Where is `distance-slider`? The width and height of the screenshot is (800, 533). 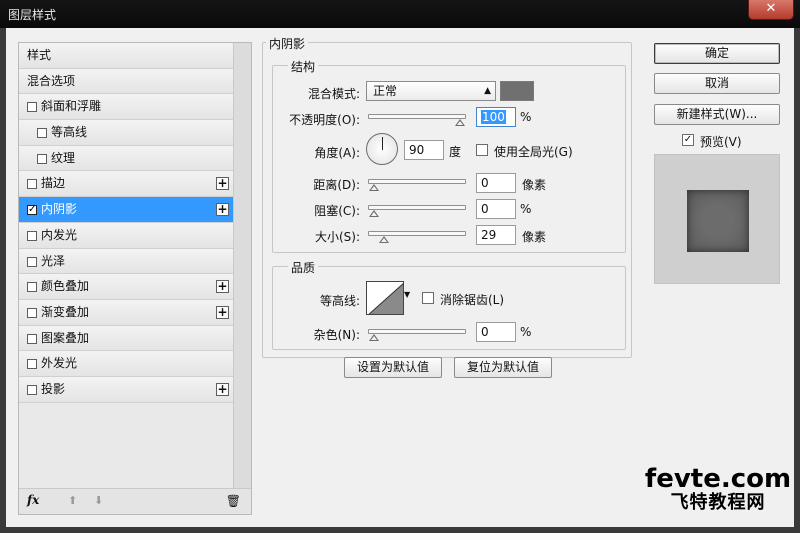
distance-slider is located at coordinates (417, 185).